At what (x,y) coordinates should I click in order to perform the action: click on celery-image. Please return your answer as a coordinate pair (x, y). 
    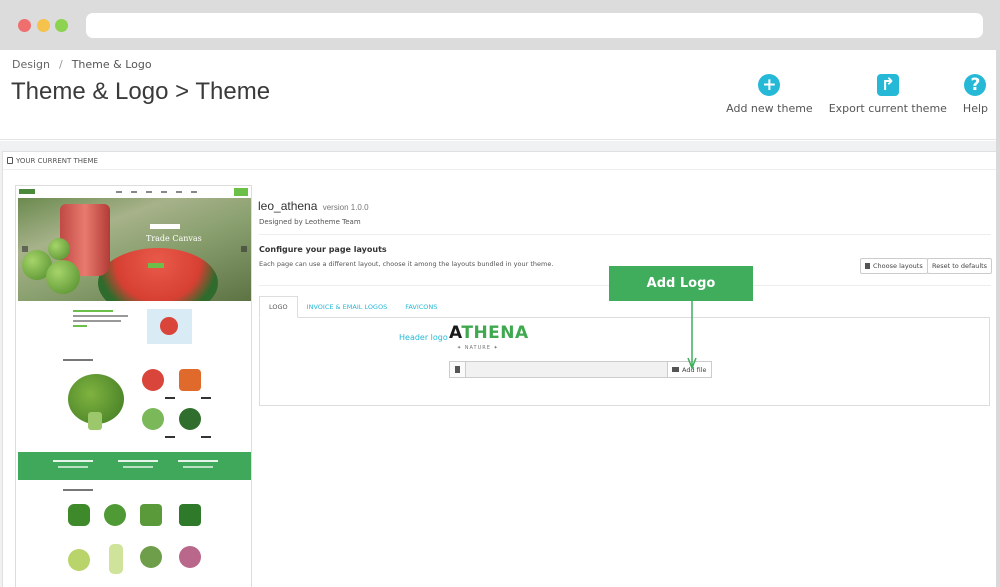
    Looking at the image, I should click on (116, 559).